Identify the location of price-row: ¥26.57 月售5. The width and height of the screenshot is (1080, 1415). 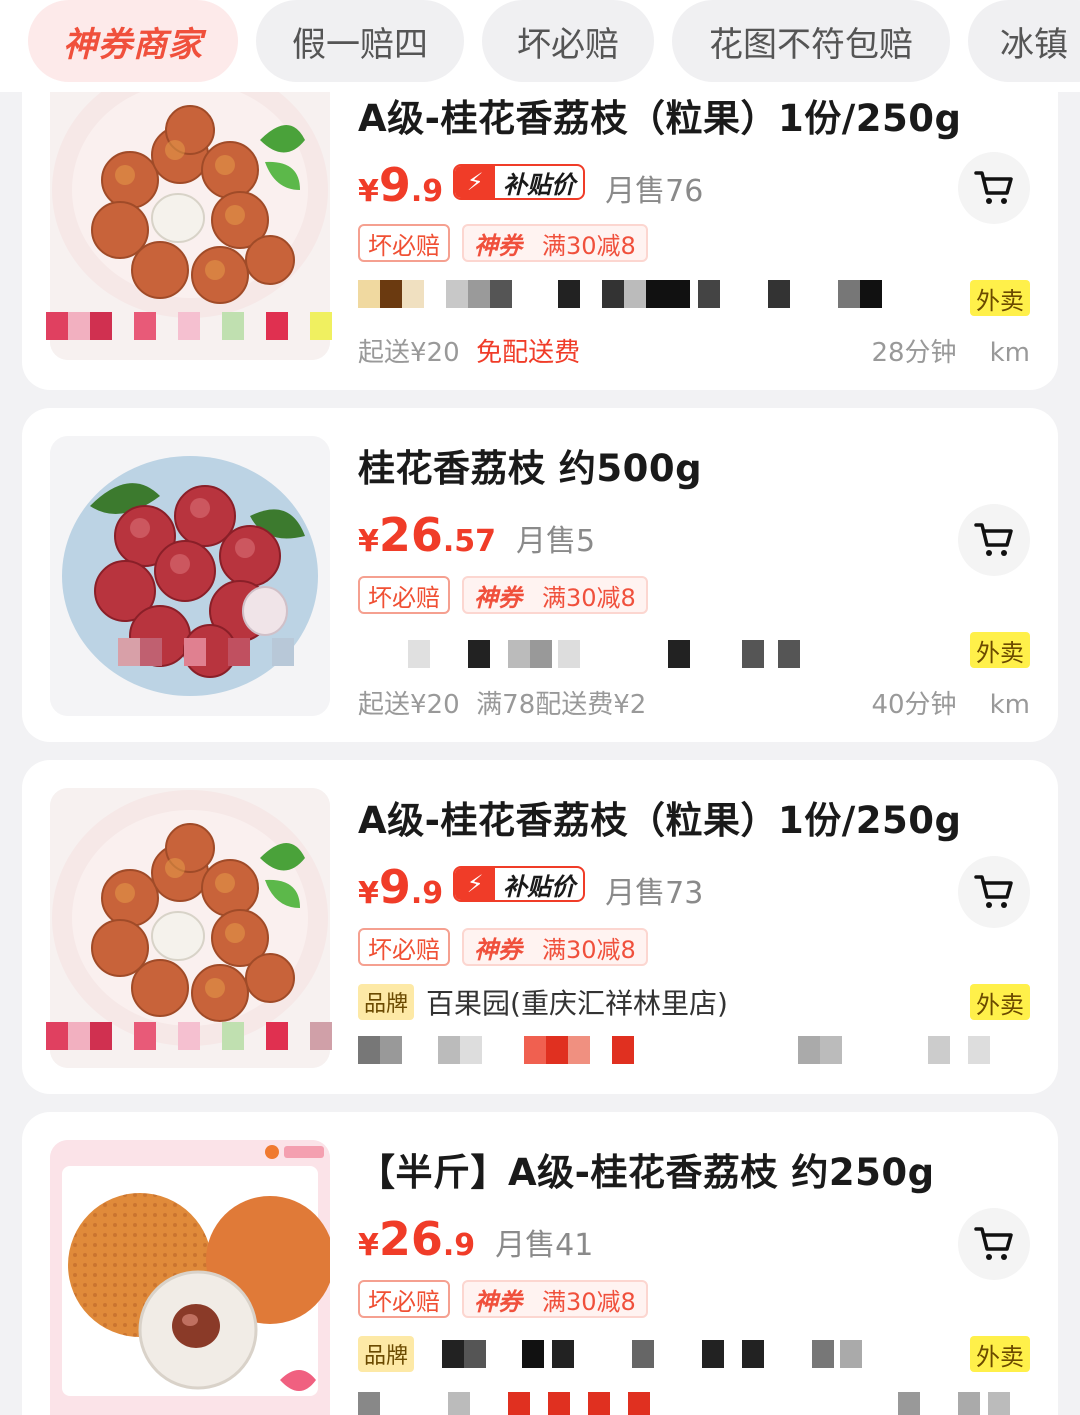
(476, 538).